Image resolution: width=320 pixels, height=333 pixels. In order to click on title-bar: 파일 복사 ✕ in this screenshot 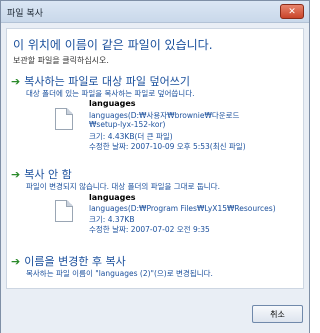, I will do `click(155, 12)`.